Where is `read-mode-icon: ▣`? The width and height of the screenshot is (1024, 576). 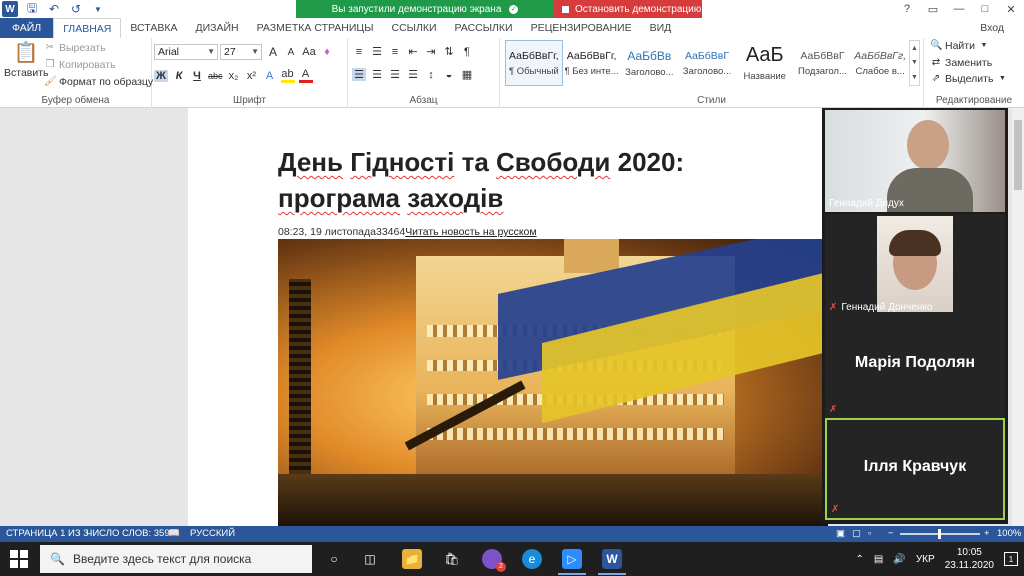
read-mode-icon: ▣ is located at coordinates (840, 533).